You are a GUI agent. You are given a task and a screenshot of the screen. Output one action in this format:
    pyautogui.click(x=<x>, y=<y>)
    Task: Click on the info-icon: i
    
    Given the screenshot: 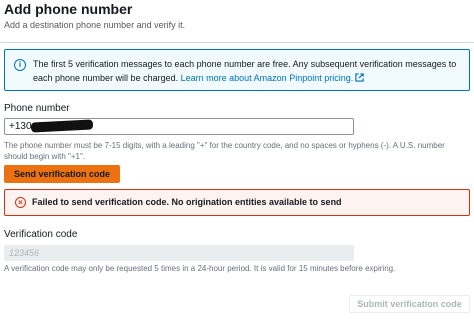 What is the action you would take?
    pyautogui.click(x=20, y=65)
    